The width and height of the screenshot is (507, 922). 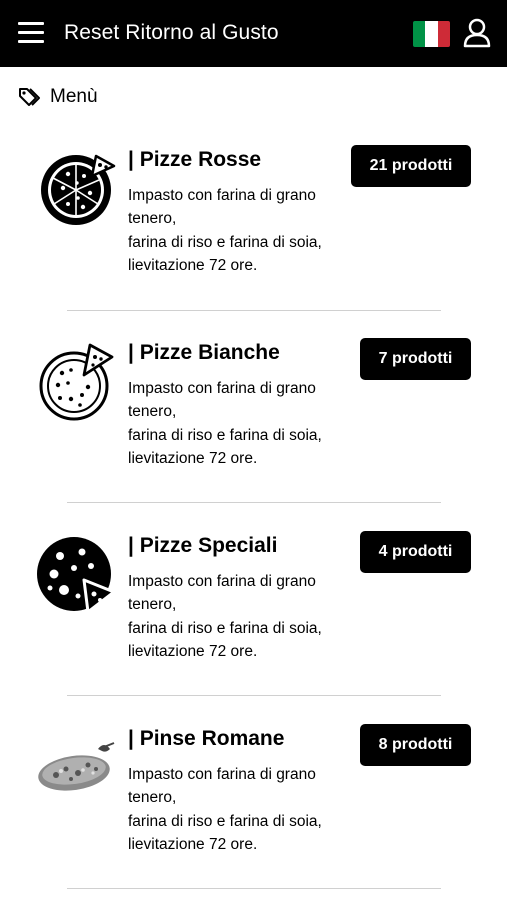 I want to click on breadcrumb: Menù, so click(x=58, y=97).